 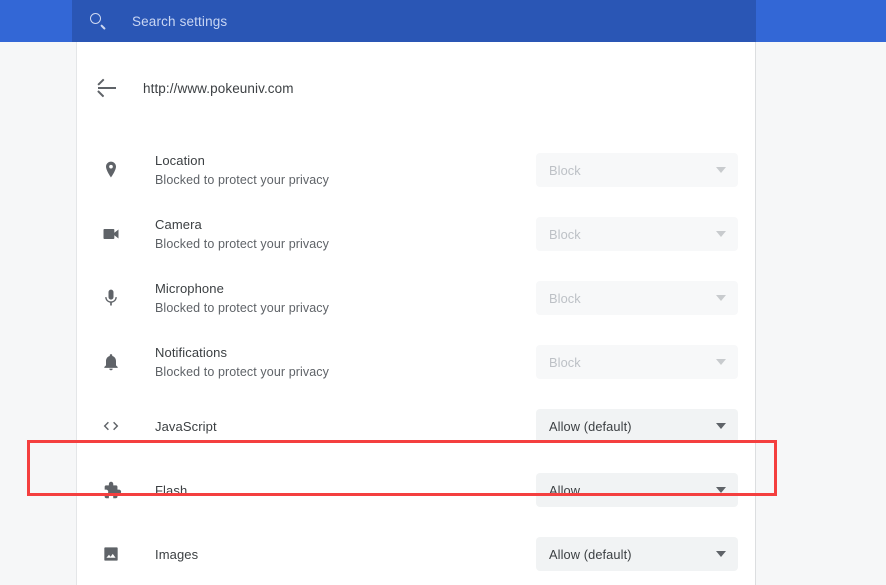 I want to click on search-input: Search settings, so click(x=179, y=21).